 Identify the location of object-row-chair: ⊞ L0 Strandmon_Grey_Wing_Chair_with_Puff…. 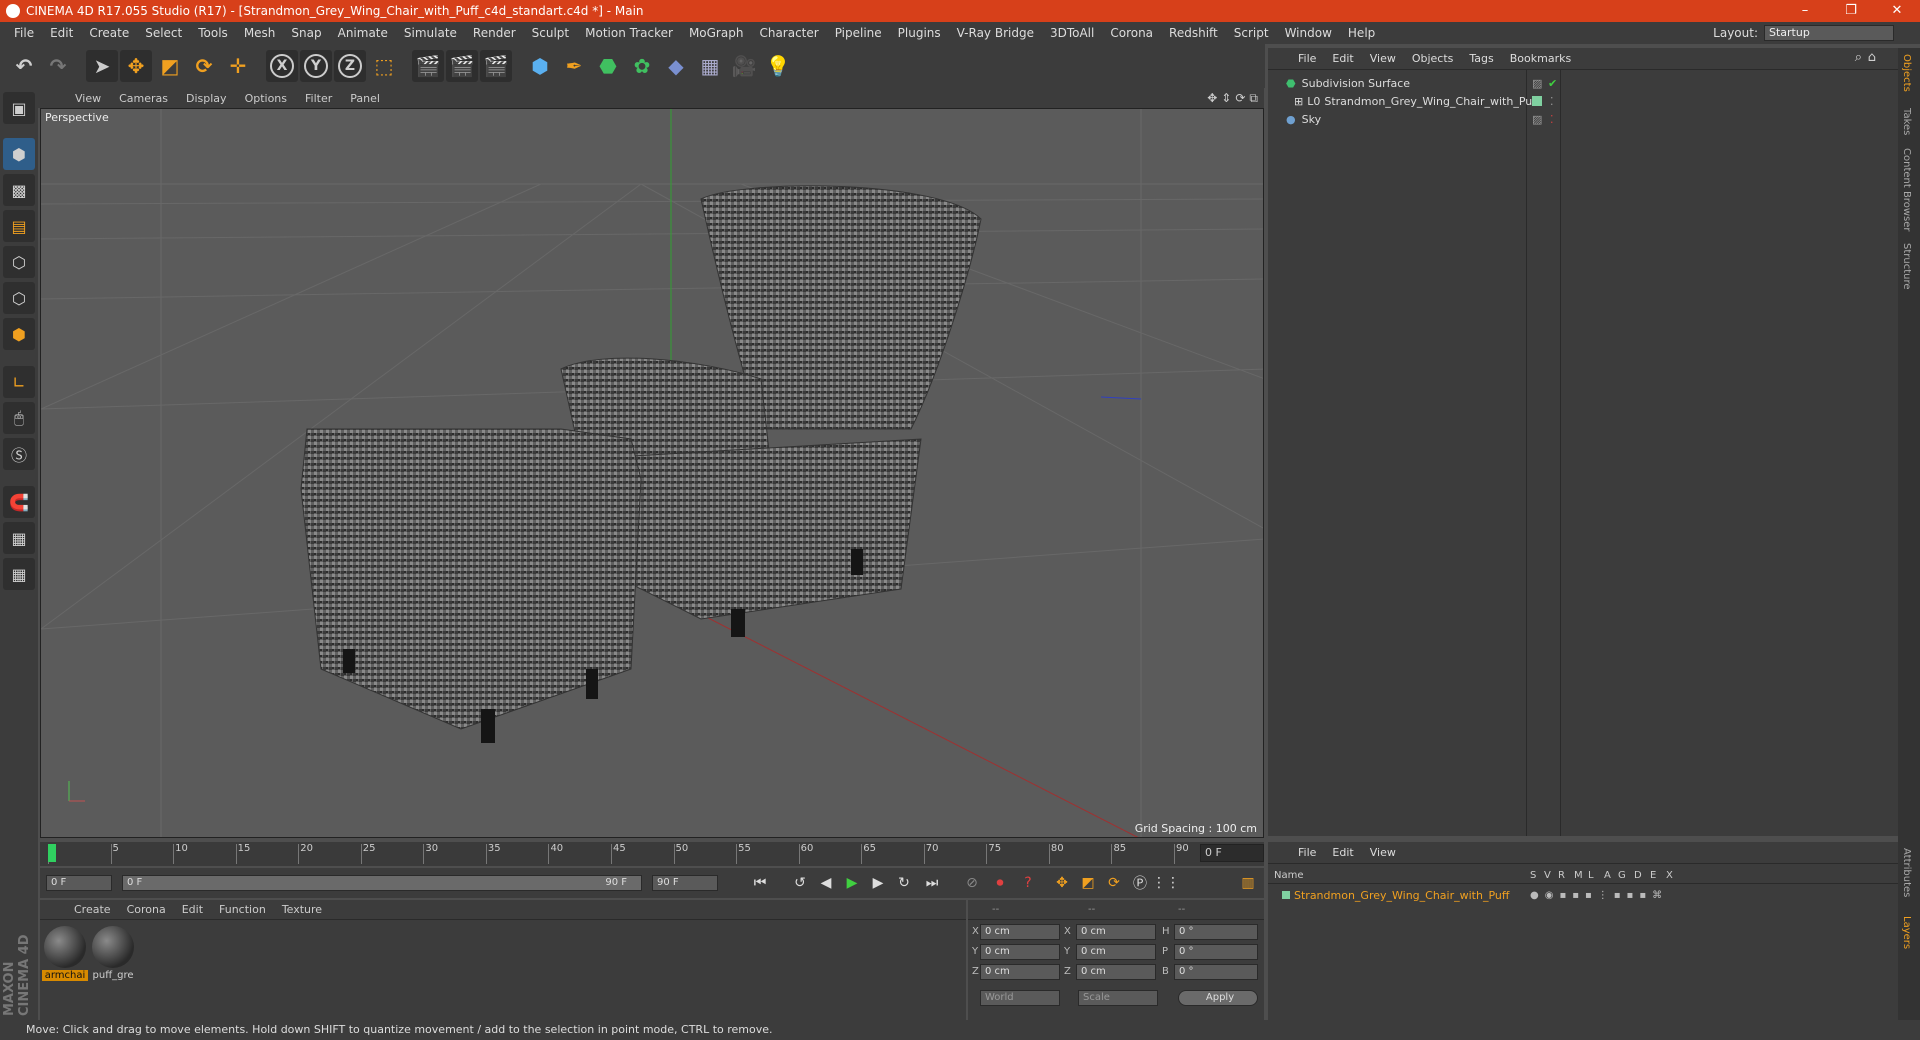
(1582, 101).